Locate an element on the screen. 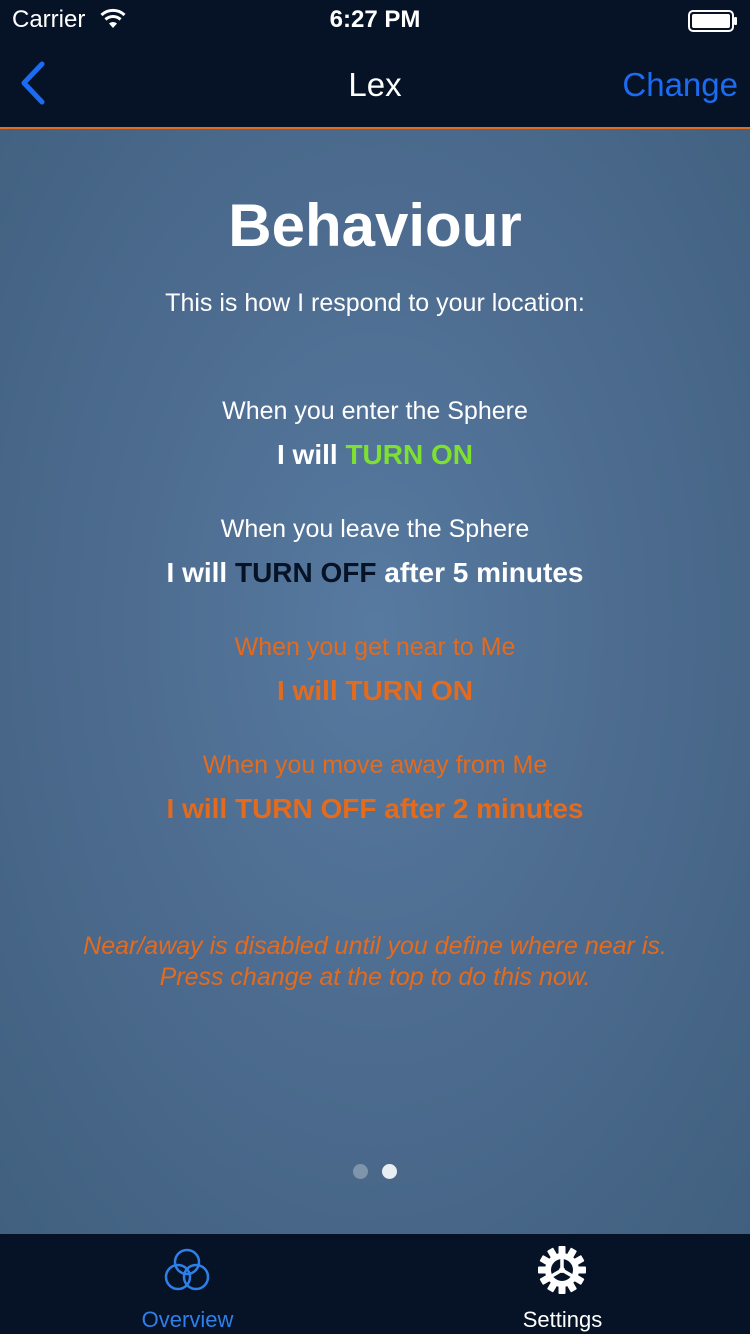  tab-settings: Settings is located at coordinates (562, 1284).